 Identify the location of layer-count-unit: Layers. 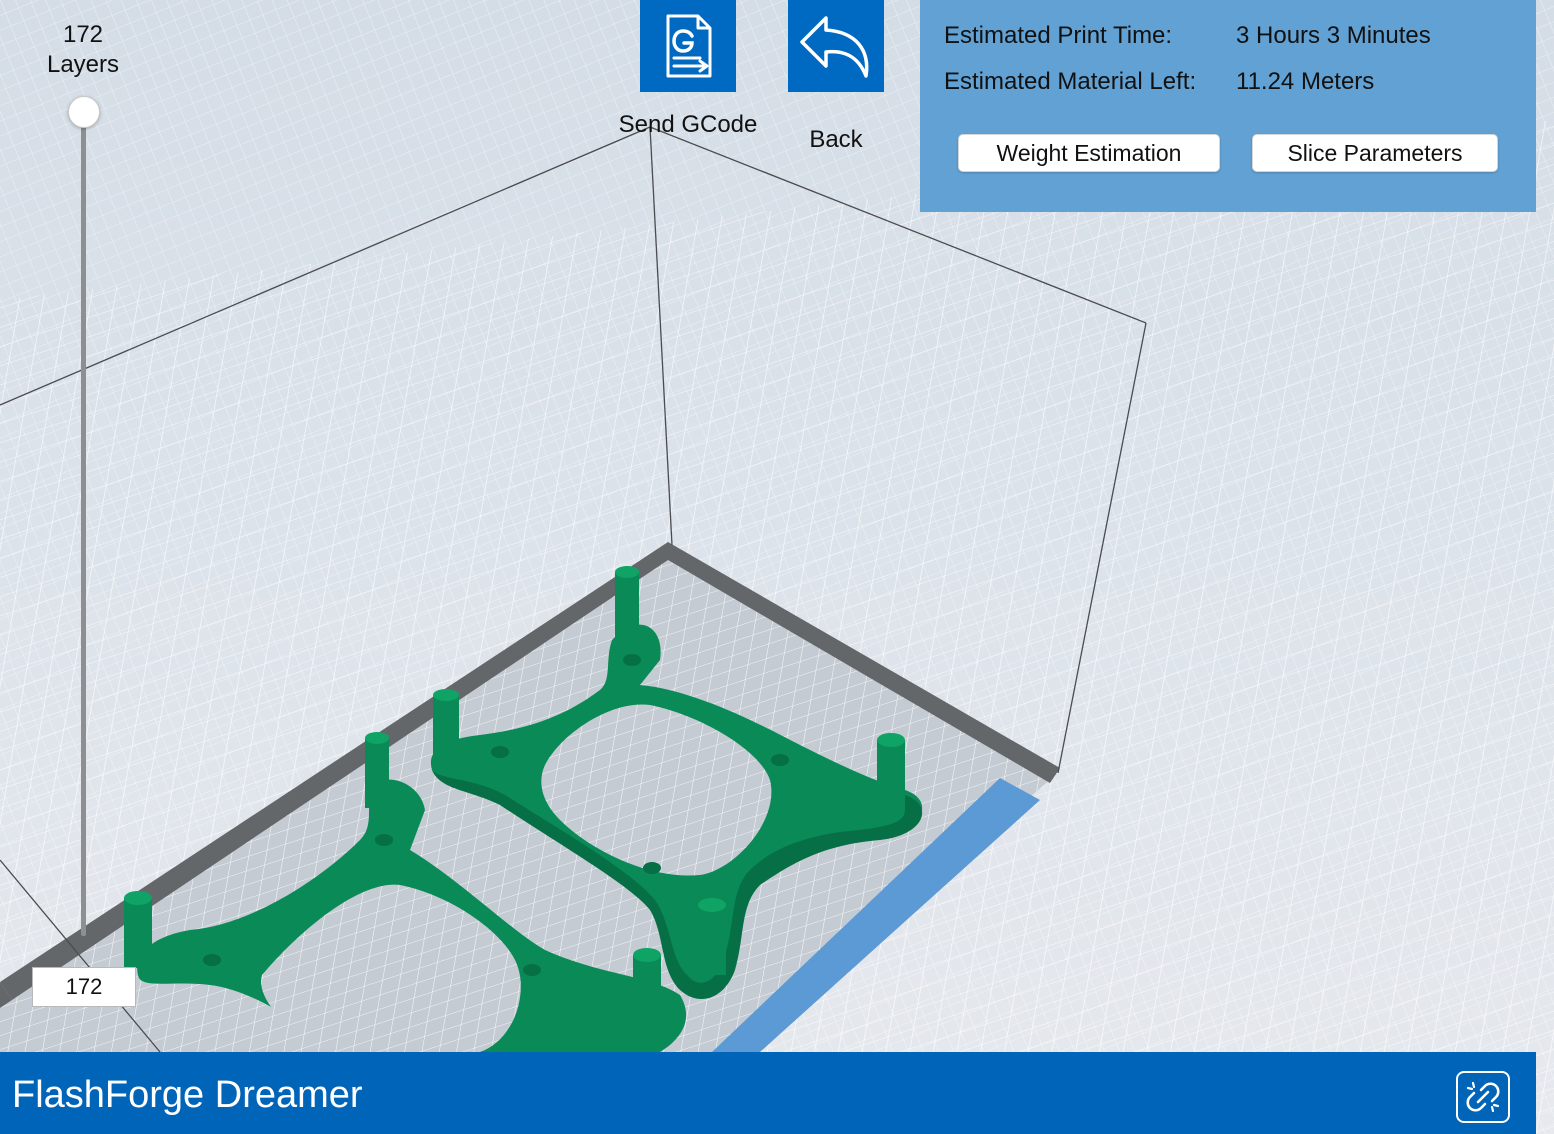
(83, 64).